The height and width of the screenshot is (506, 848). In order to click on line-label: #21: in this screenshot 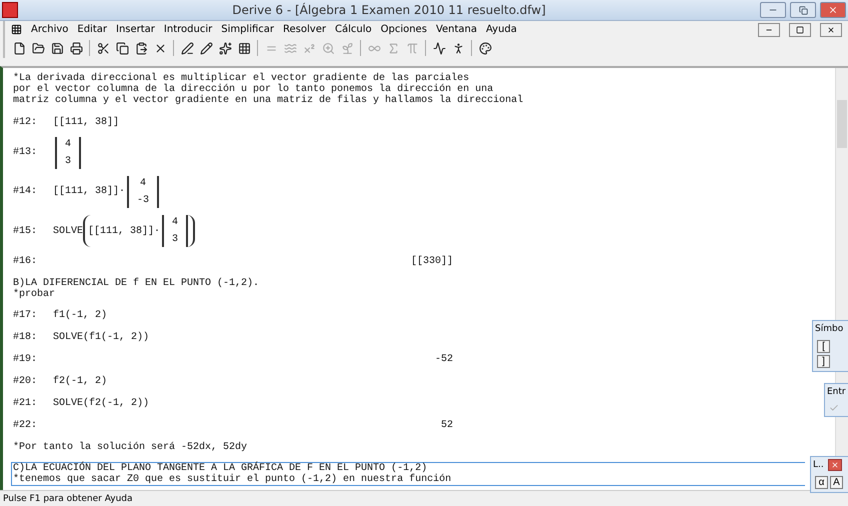, I will do `click(25, 404)`.